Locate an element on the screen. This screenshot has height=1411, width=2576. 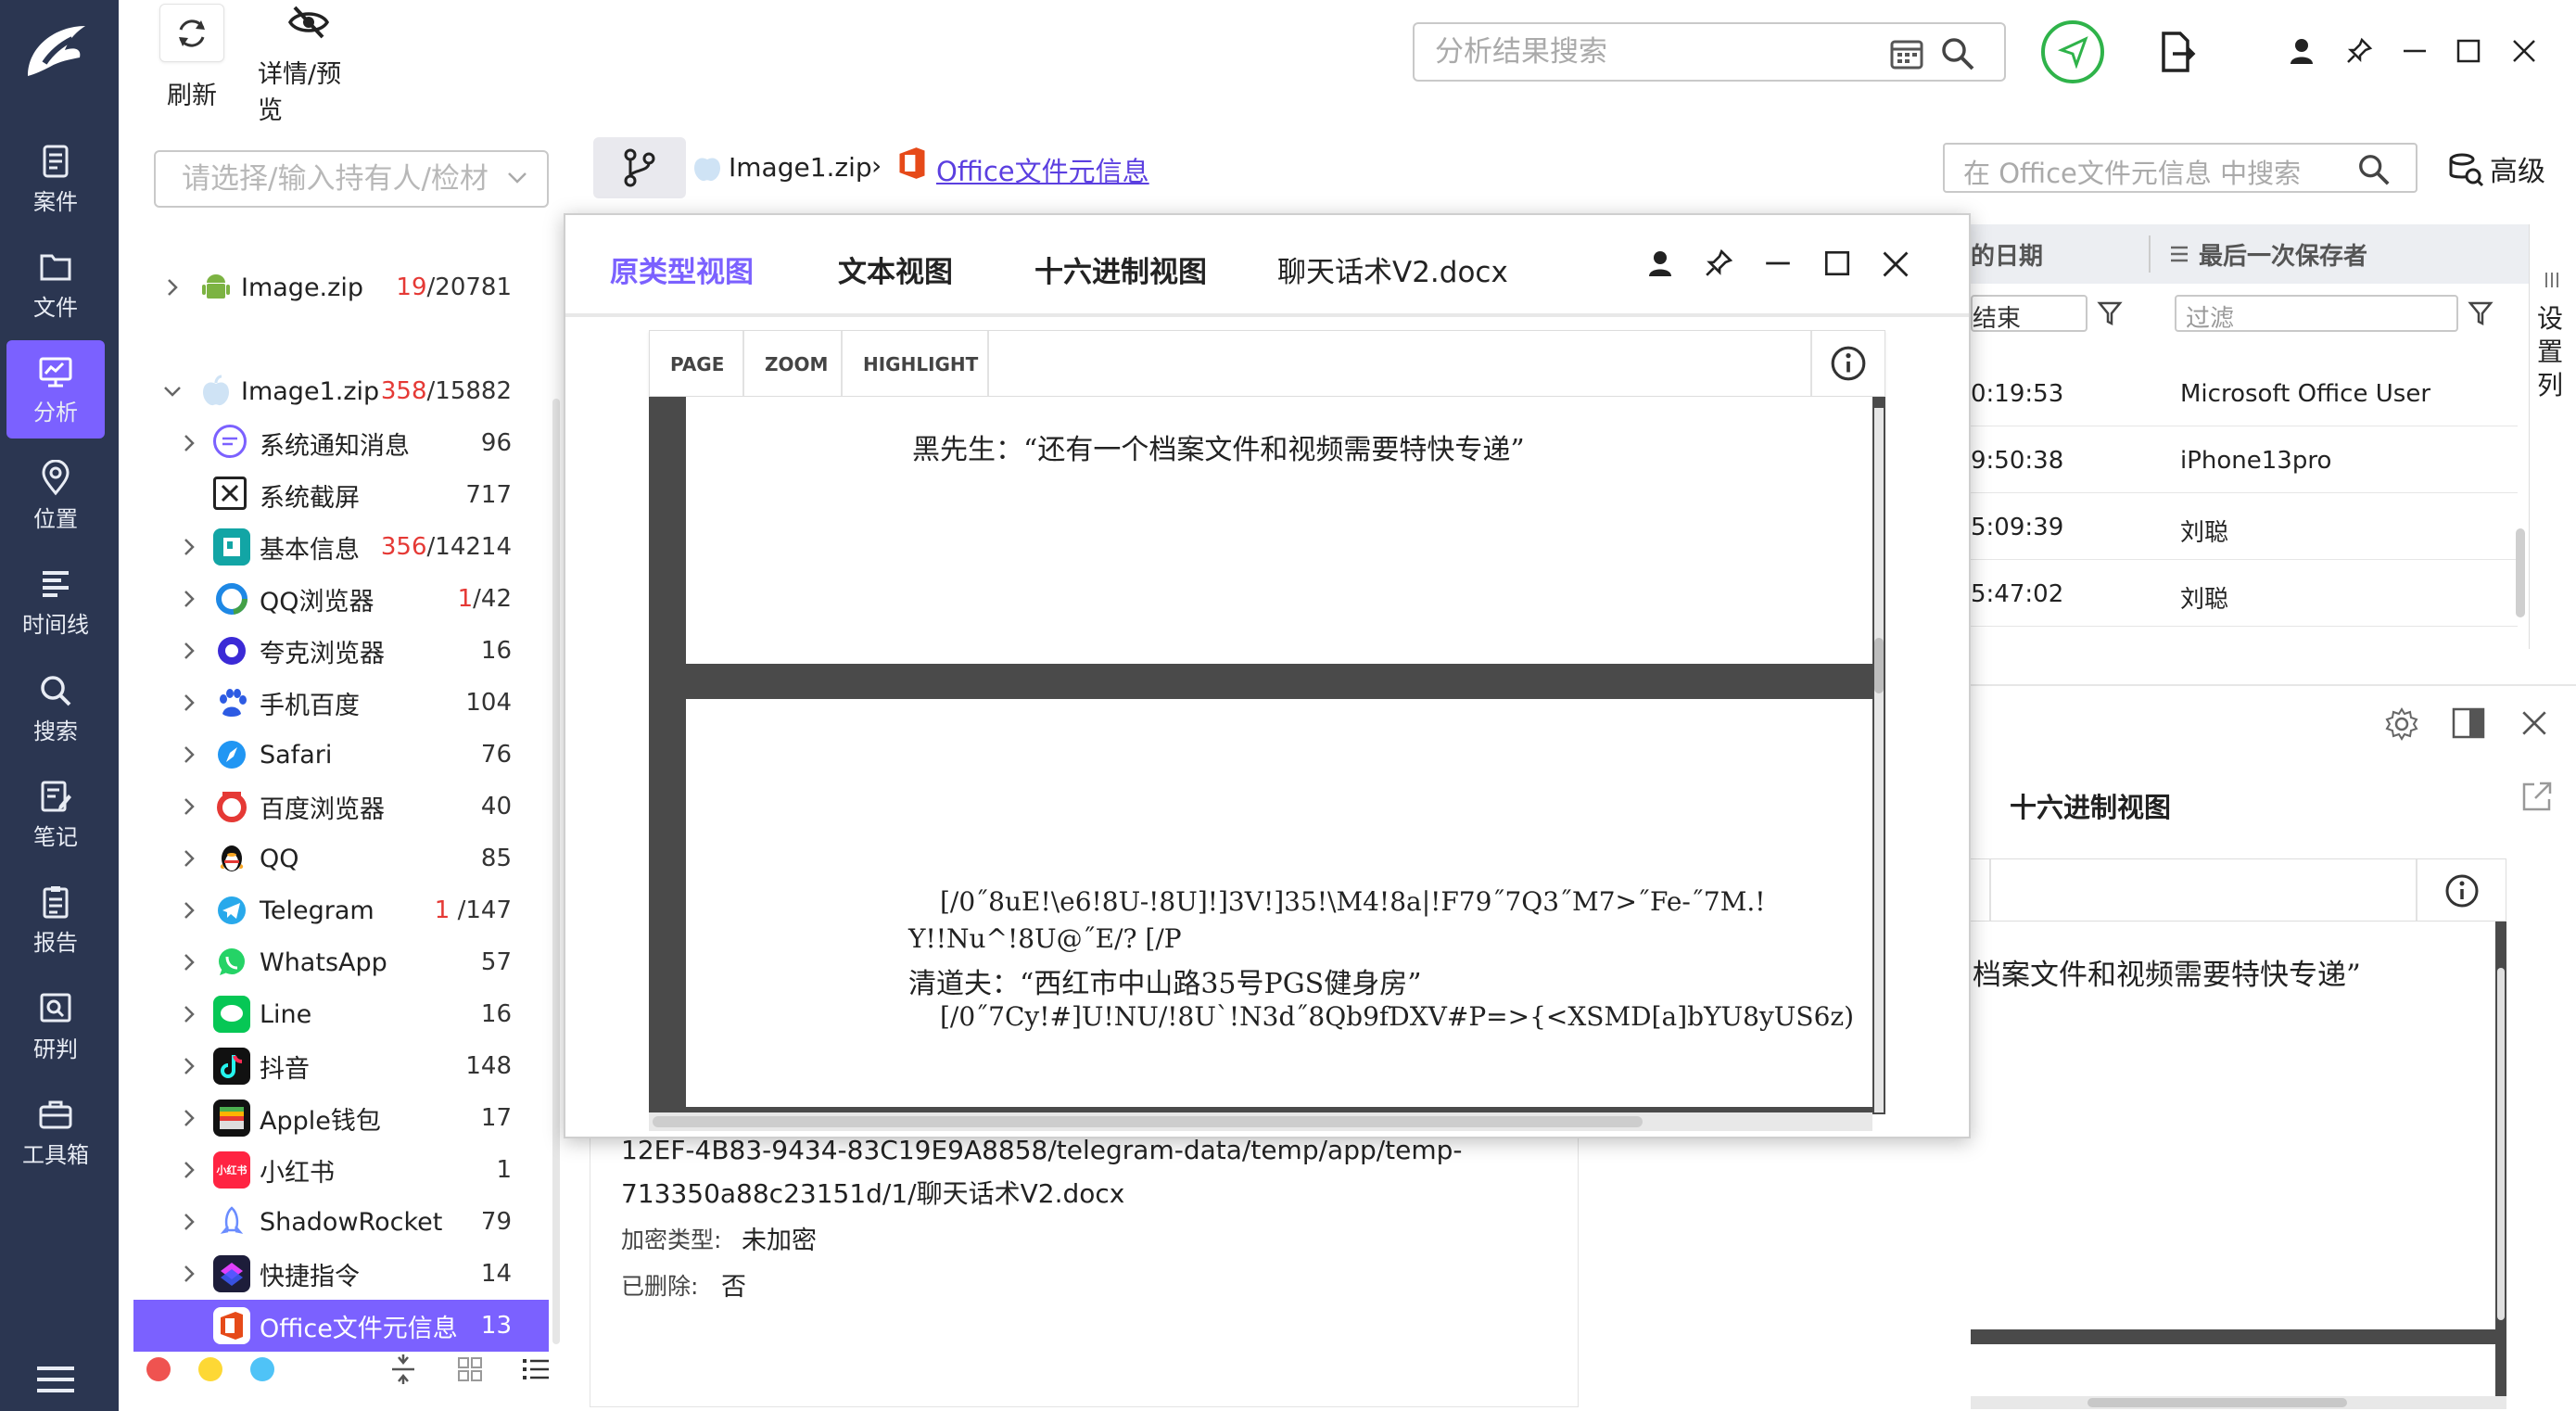
analysis-search-input: 分析结果搜索 is located at coordinates (1709, 52).